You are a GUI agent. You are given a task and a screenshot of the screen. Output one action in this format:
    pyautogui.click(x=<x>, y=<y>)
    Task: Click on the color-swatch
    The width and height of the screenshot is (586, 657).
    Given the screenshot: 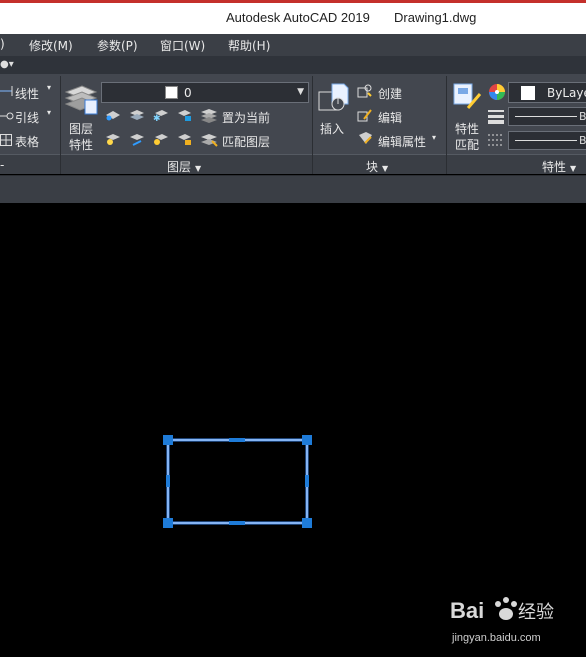 What is the action you would take?
    pyautogui.click(x=528, y=93)
    